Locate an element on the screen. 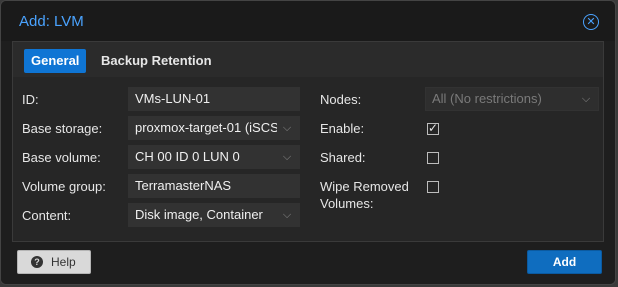 The width and height of the screenshot is (618, 287). base-volume-label: Base volume: is located at coordinates (61, 157).